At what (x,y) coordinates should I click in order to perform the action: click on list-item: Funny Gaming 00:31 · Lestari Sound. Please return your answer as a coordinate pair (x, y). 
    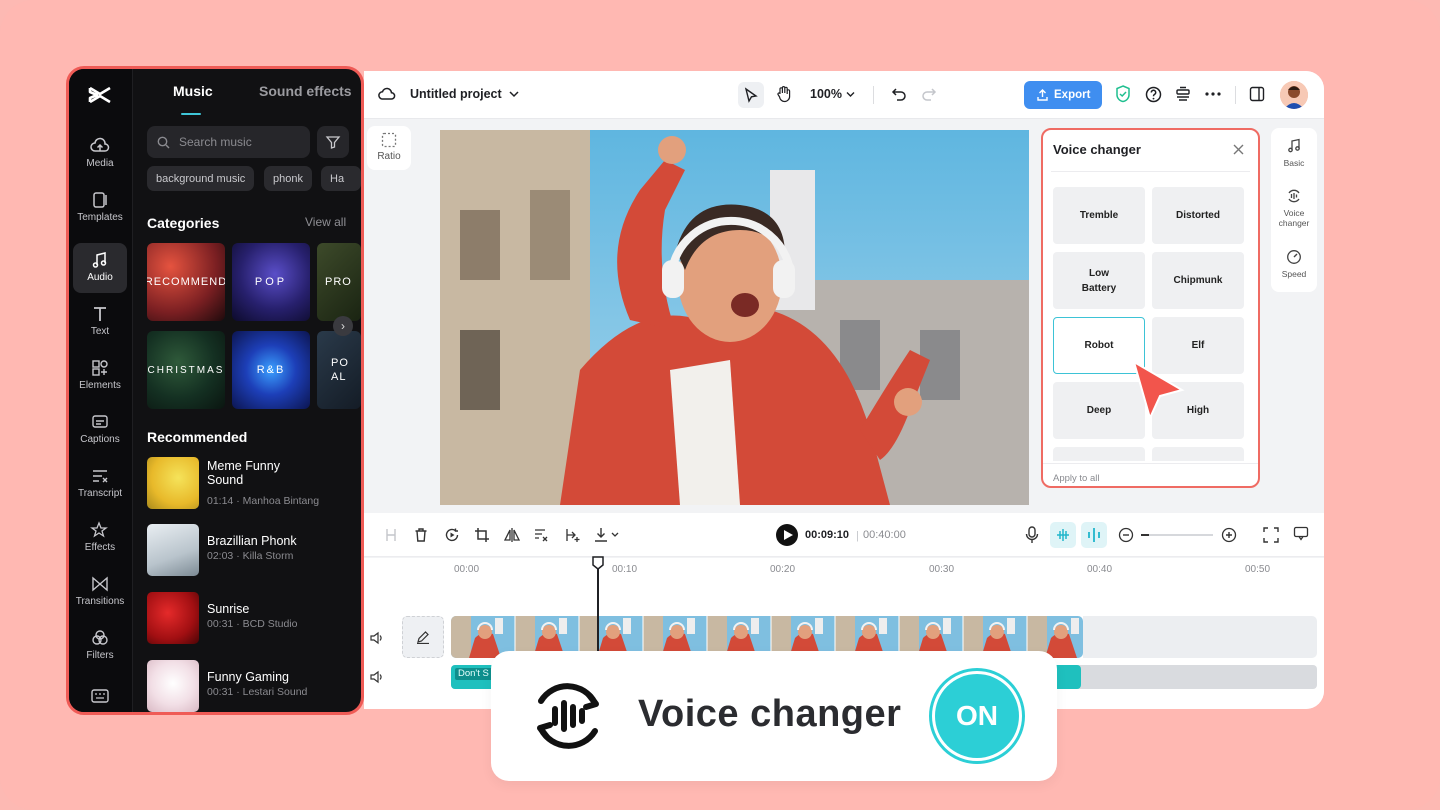
    Looking at the image, I should click on (252, 686).